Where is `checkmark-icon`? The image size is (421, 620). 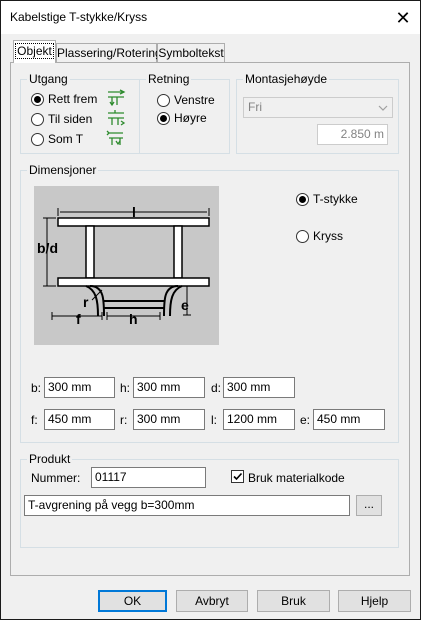
checkmark-icon is located at coordinates (238, 476).